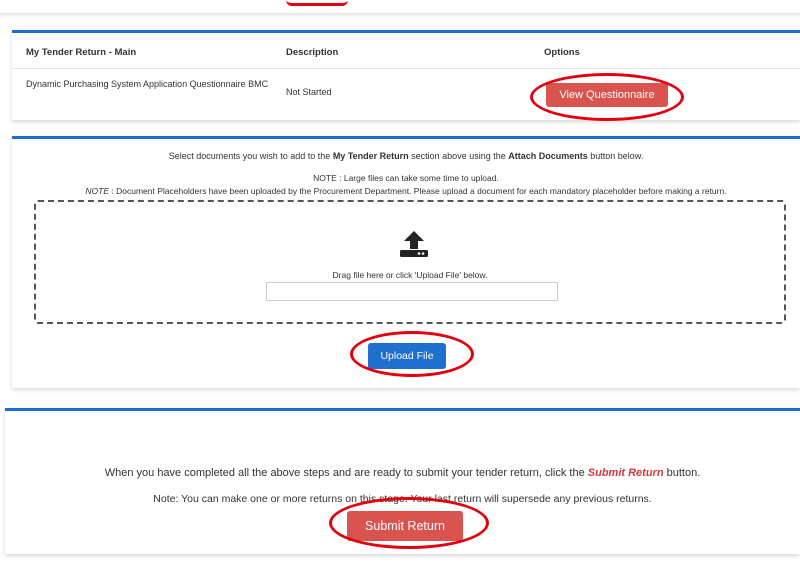 The image size is (800, 564). What do you see at coordinates (562, 52) in the screenshot?
I see `header-options: Options` at bounding box center [562, 52].